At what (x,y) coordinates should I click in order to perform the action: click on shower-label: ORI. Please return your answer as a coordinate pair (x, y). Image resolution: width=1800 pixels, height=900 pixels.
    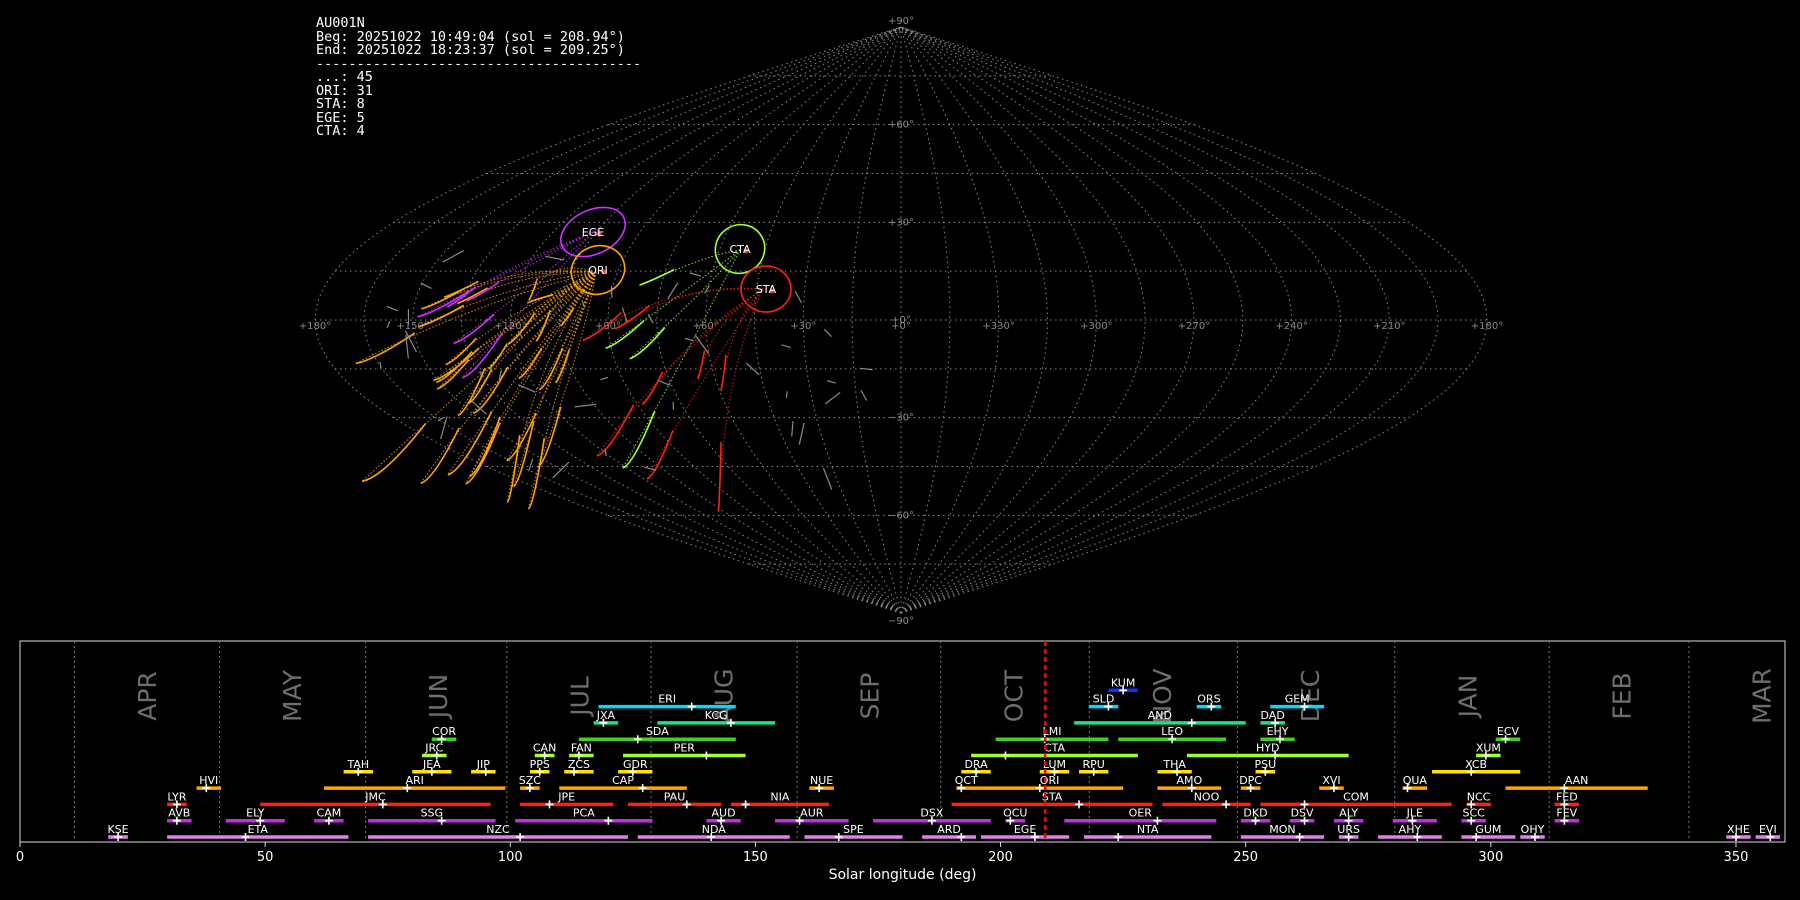
    Looking at the image, I should click on (1050, 780).